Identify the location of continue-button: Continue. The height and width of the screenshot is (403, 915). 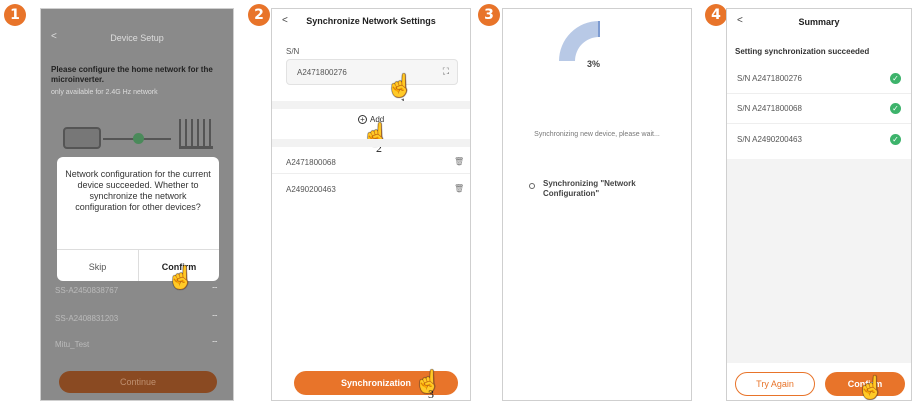
(138, 382).